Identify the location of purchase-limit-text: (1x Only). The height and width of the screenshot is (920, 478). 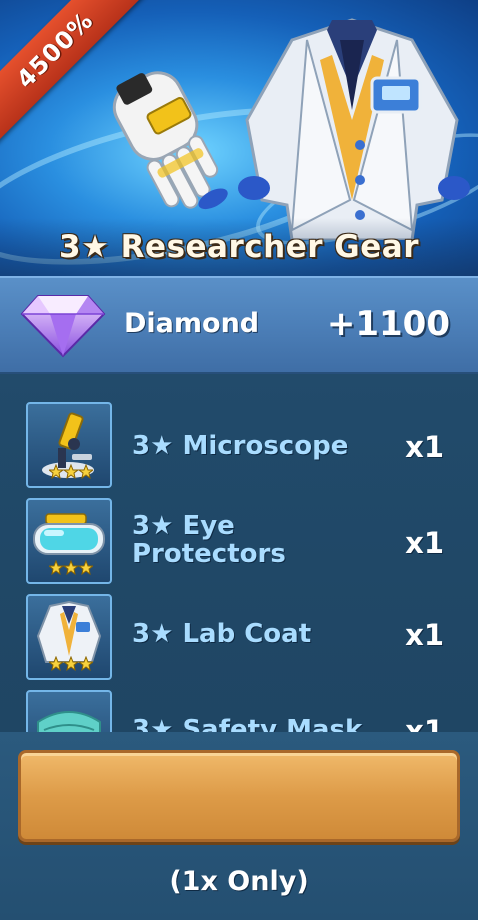
(239, 881).